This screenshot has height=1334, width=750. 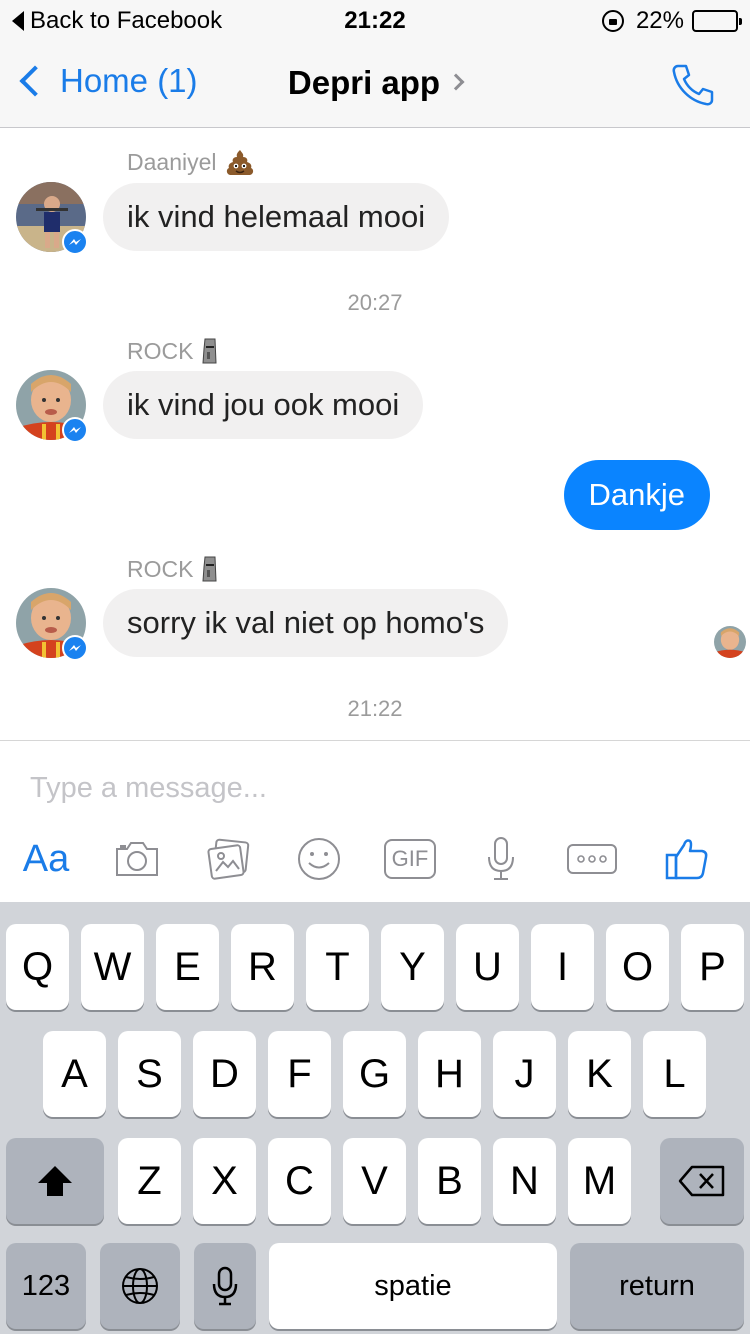 I want to click on gif-icon: GIF, so click(x=410, y=859).